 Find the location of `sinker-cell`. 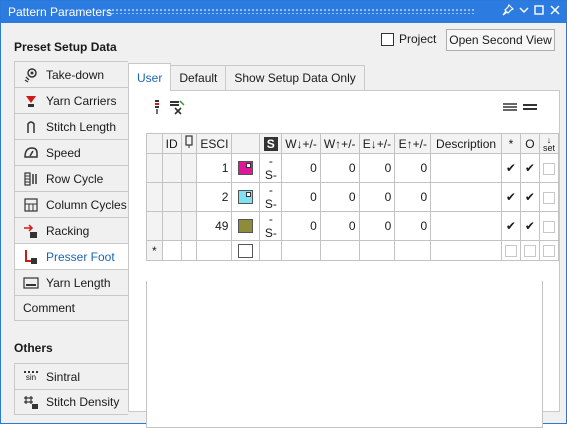

sinker-cell is located at coordinates (271, 250).